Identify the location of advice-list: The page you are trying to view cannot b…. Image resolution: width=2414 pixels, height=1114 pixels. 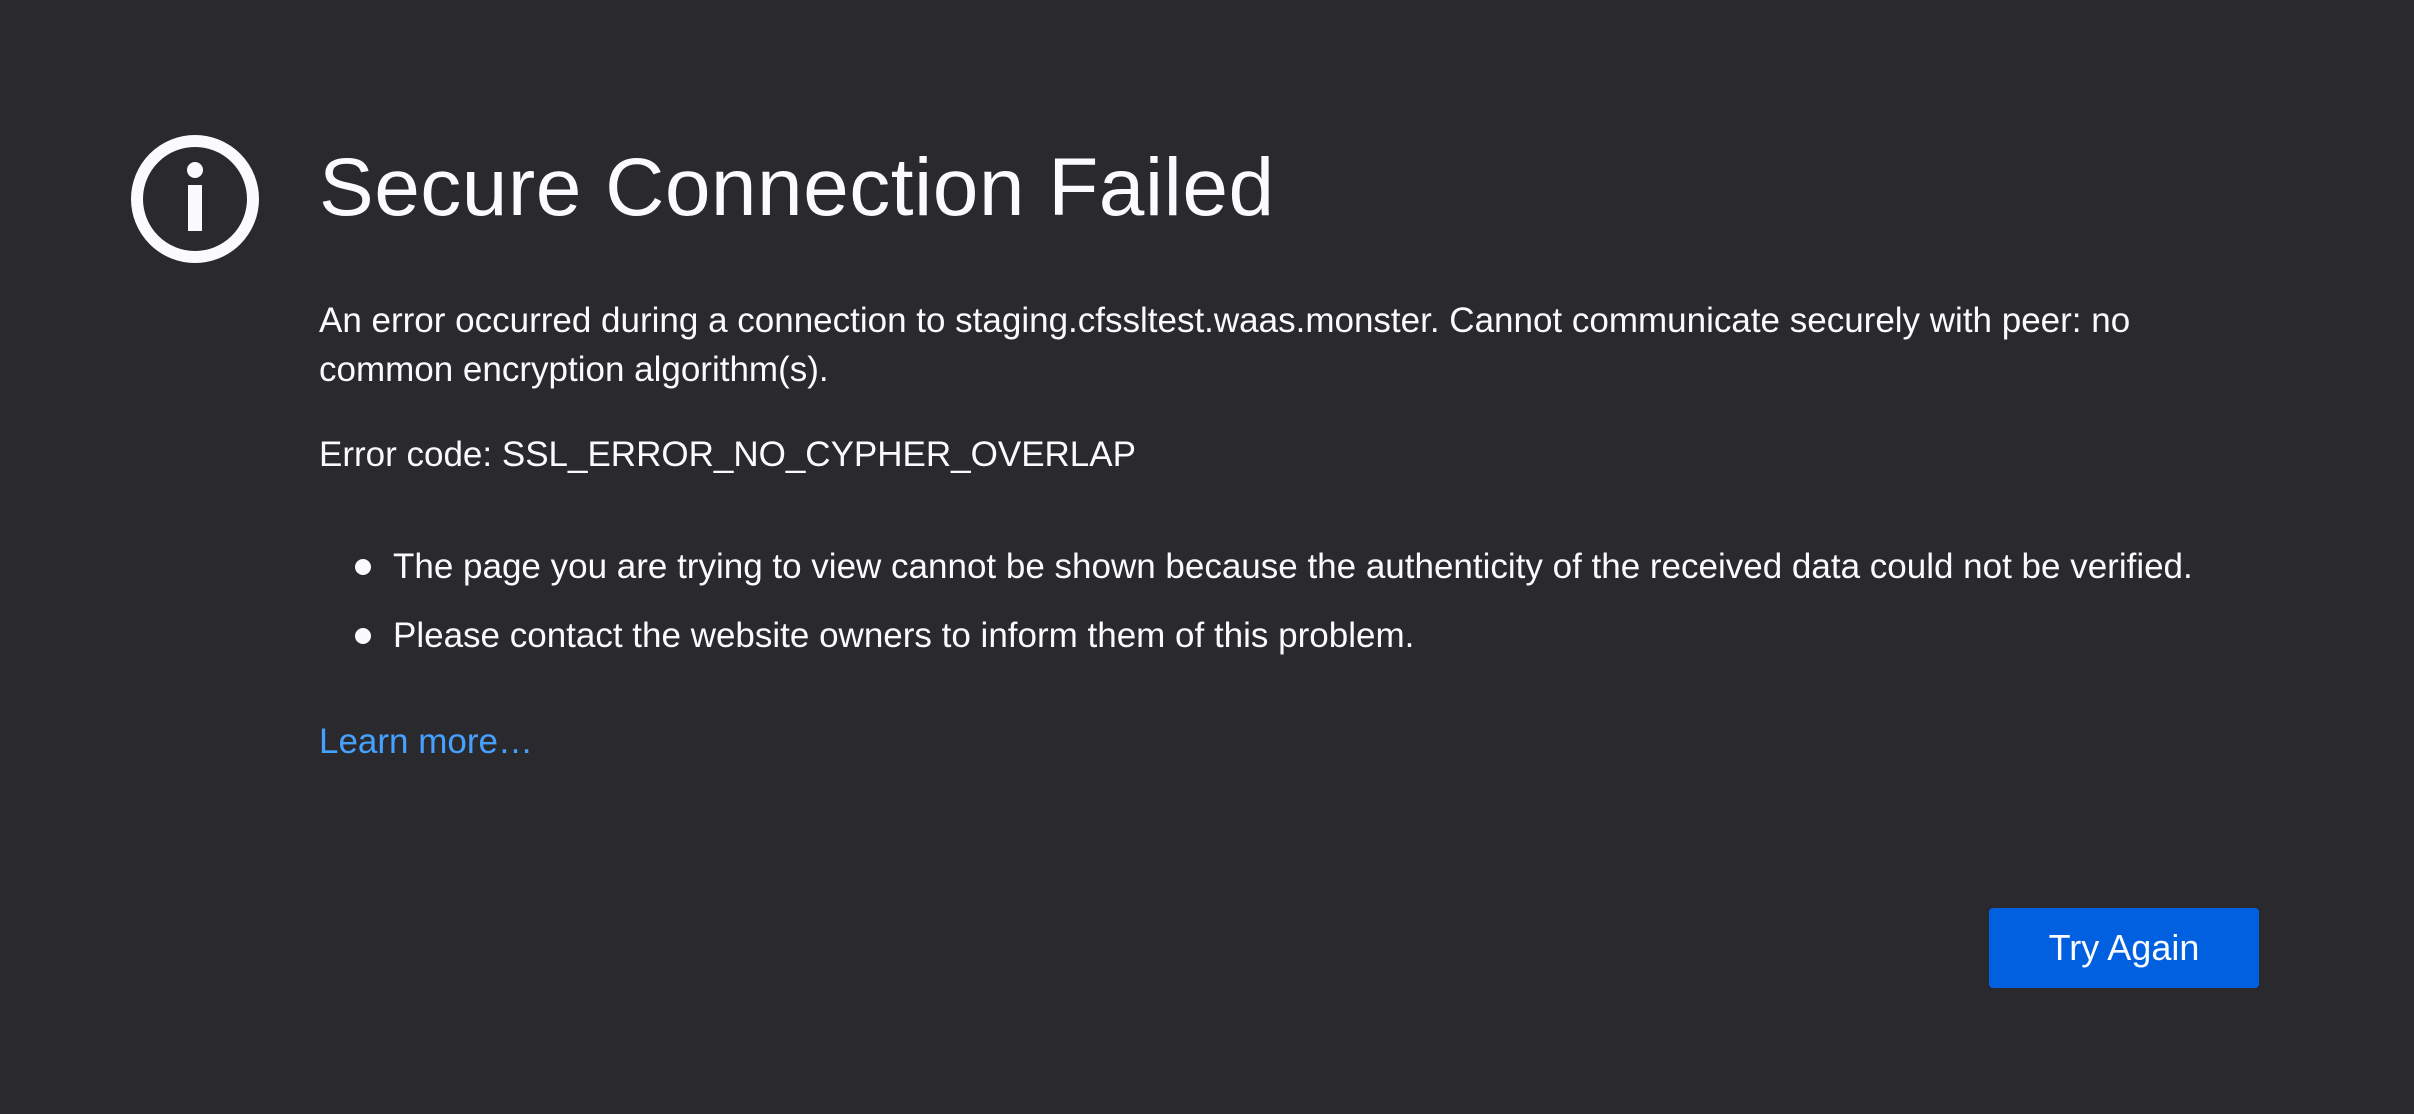
(1289, 601).